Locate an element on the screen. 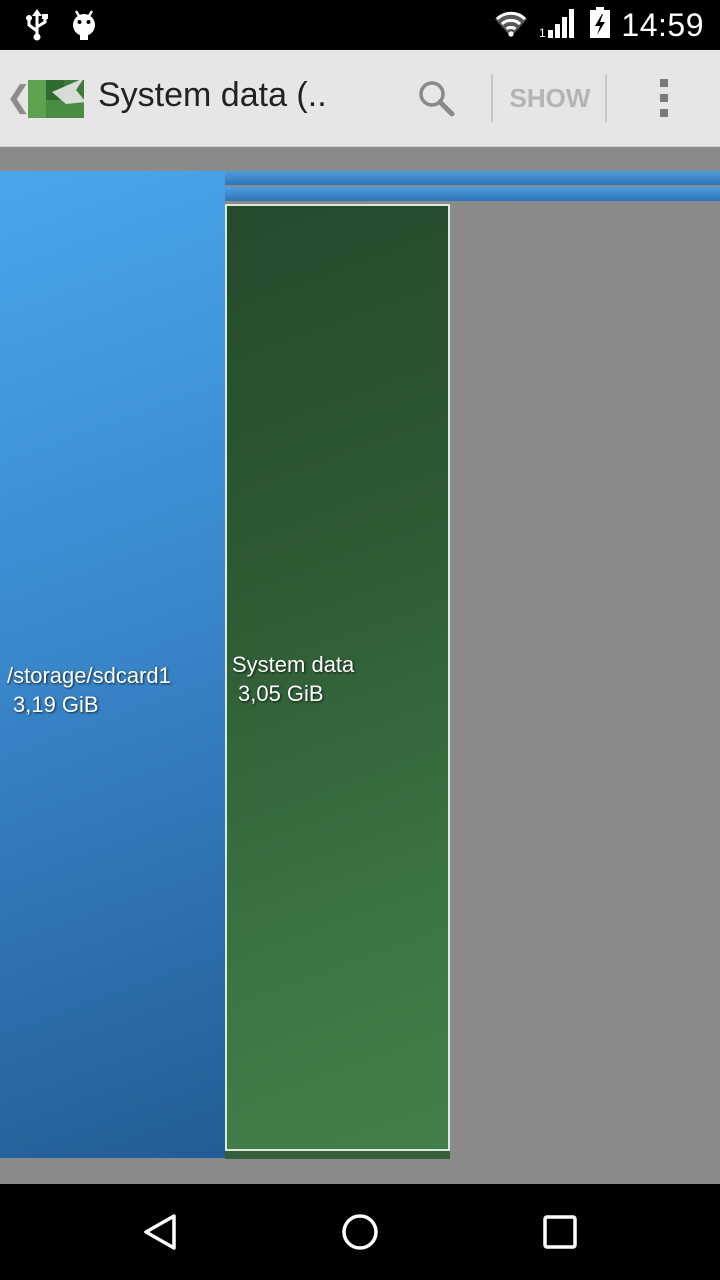 This screenshot has height=1280, width=720. usb-icon is located at coordinates (37, 25).